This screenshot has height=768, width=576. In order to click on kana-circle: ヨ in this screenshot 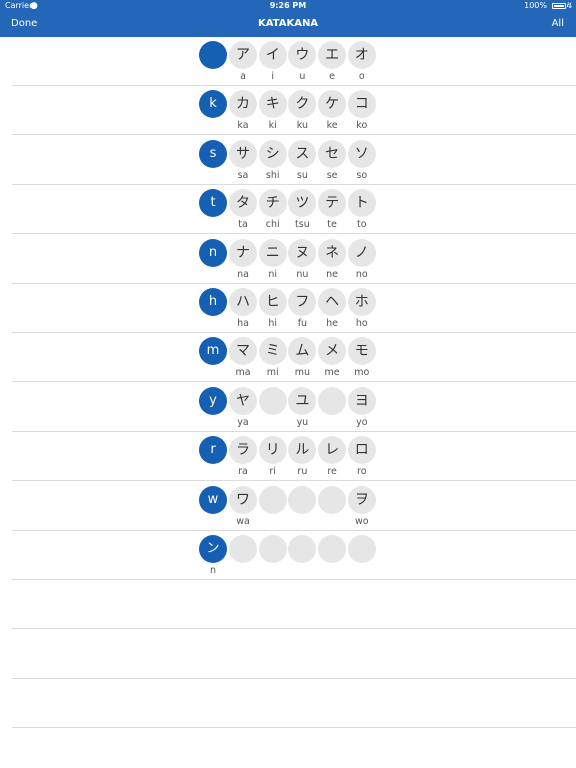, I will do `click(361, 400)`.